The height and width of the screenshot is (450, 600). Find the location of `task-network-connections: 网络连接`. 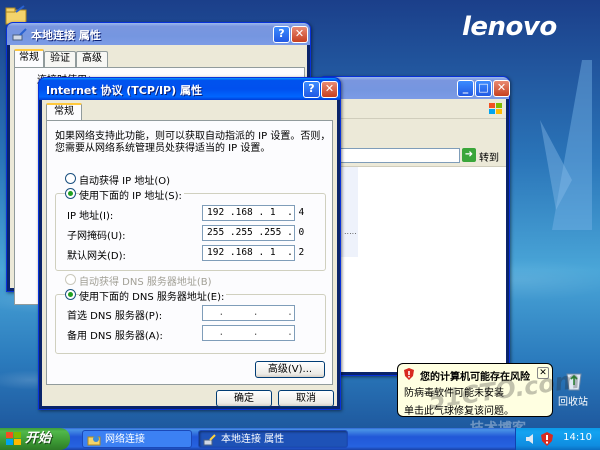

task-network-connections: 网络连接 is located at coordinates (137, 439).